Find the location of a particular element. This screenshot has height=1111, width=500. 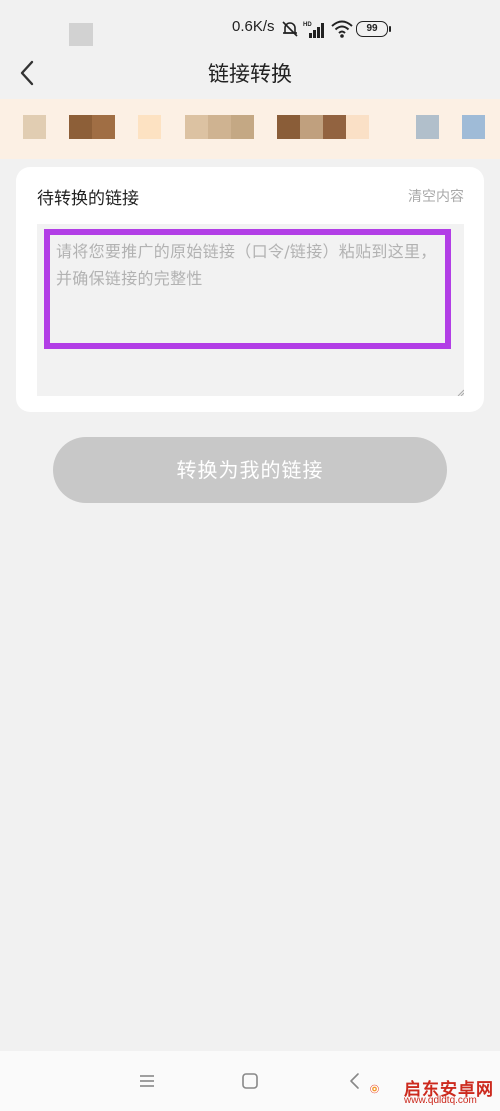

notification-placeholder is located at coordinates (81, 34).